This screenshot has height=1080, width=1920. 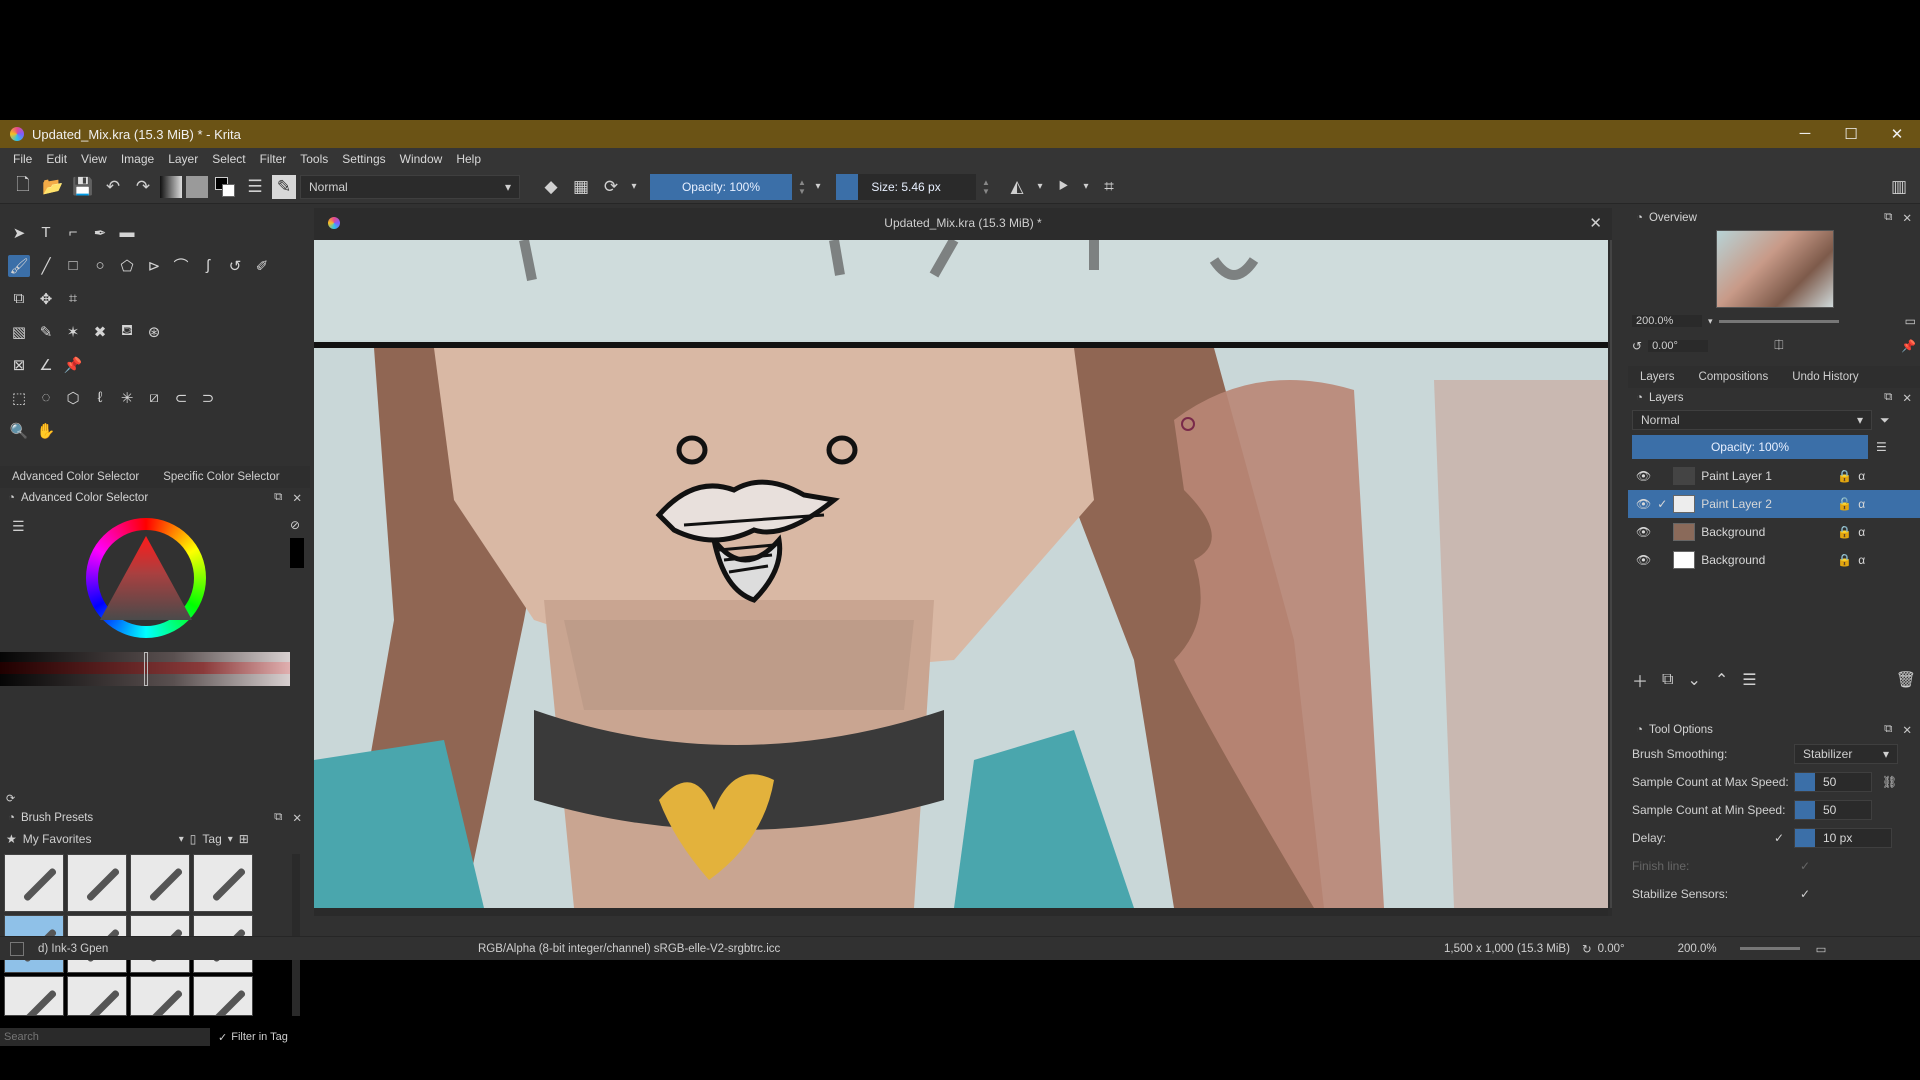 What do you see at coordinates (1611, 574) in the screenshot?
I see `vertical-scrollbar` at bounding box center [1611, 574].